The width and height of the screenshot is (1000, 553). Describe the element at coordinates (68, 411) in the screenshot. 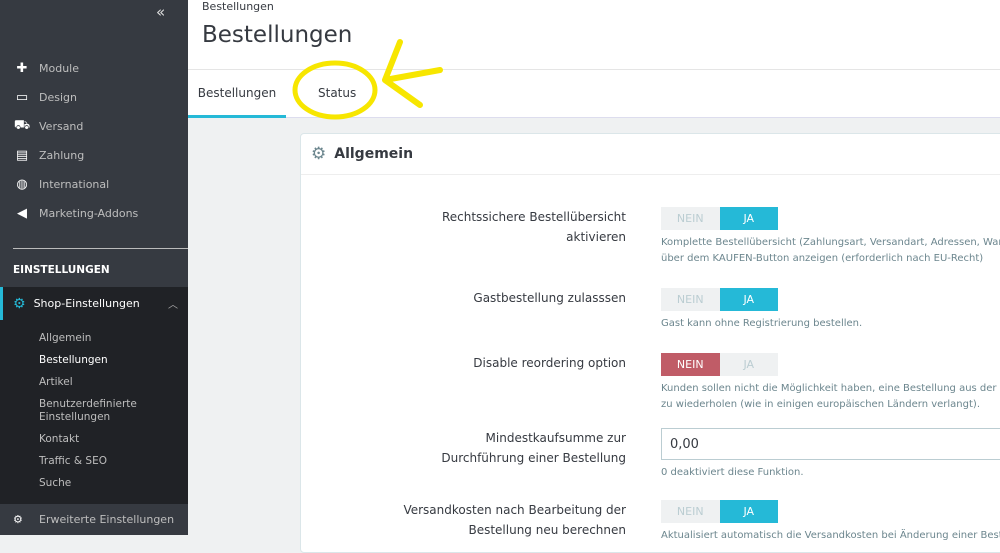

I see `sidebar-subitem-benutzerdefinierte: Benutzerdefinierte Einstellungen` at that location.